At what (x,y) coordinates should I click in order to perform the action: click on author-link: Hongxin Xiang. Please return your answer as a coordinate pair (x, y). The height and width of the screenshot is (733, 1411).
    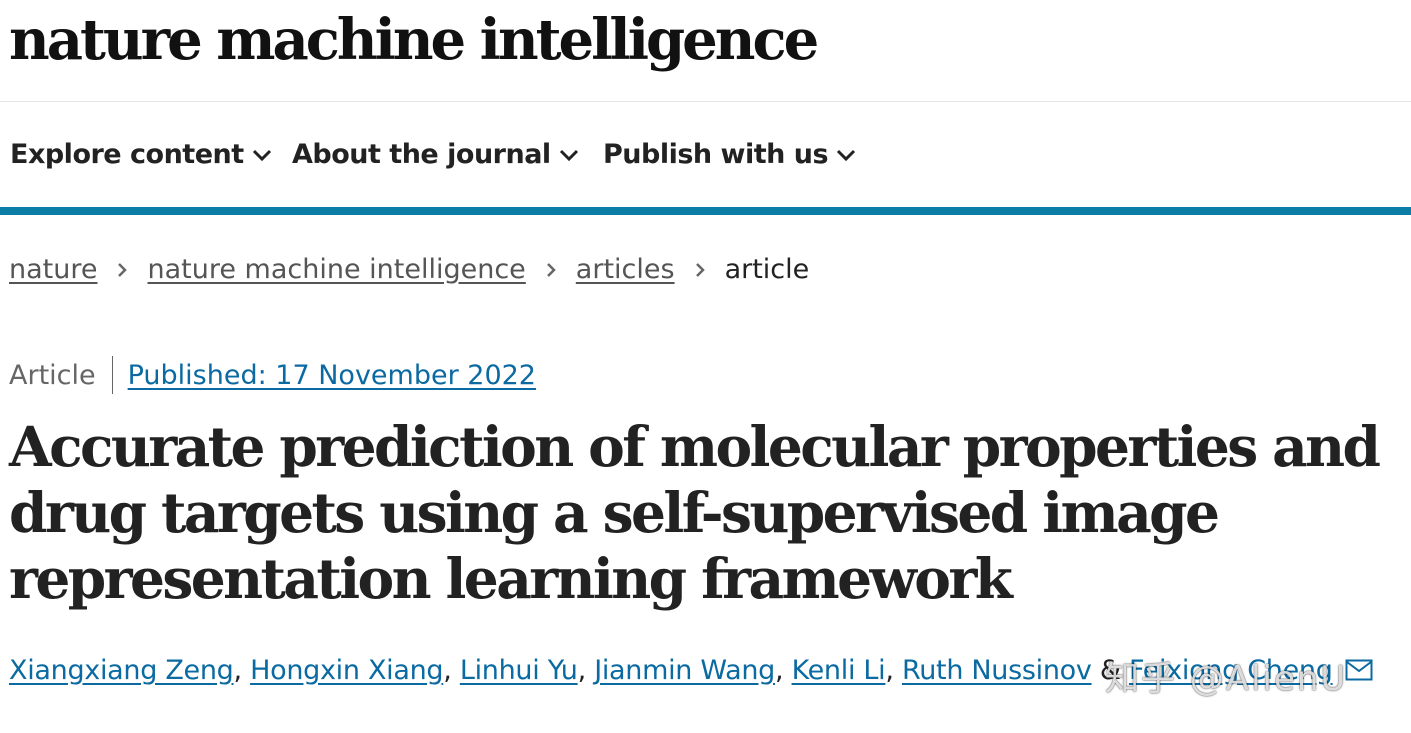
    Looking at the image, I should click on (346, 670).